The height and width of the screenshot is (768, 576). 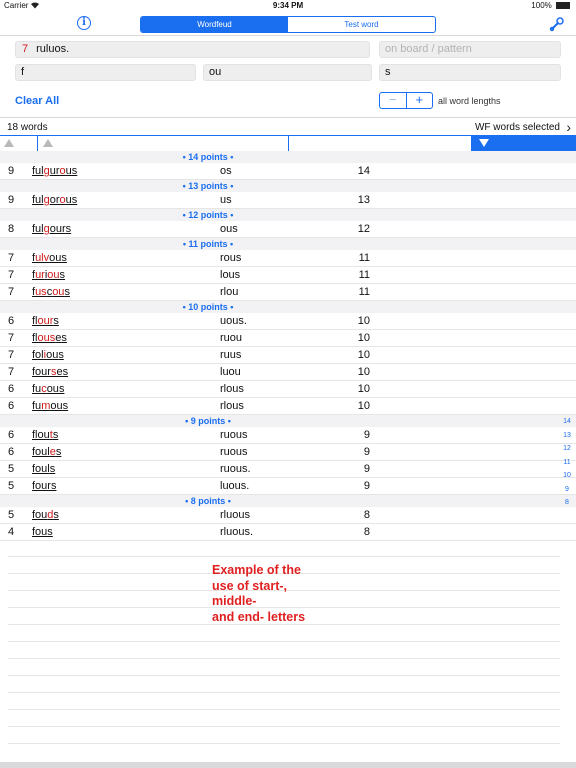 I want to click on remaining-letters: os, so click(x=226, y=171).